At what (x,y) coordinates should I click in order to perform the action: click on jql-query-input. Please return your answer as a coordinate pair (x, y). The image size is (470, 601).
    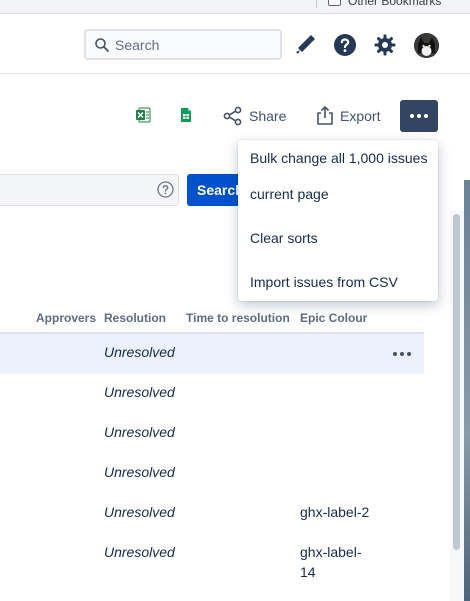
    Looking at the image, I should click on (89, 190).